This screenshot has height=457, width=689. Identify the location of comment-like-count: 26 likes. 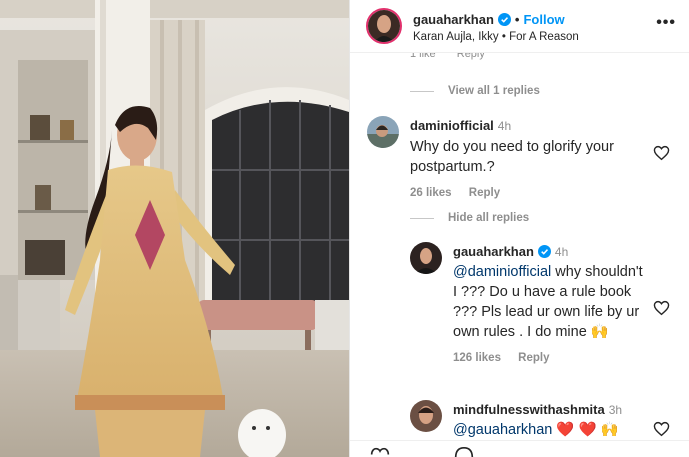
(431, 193).